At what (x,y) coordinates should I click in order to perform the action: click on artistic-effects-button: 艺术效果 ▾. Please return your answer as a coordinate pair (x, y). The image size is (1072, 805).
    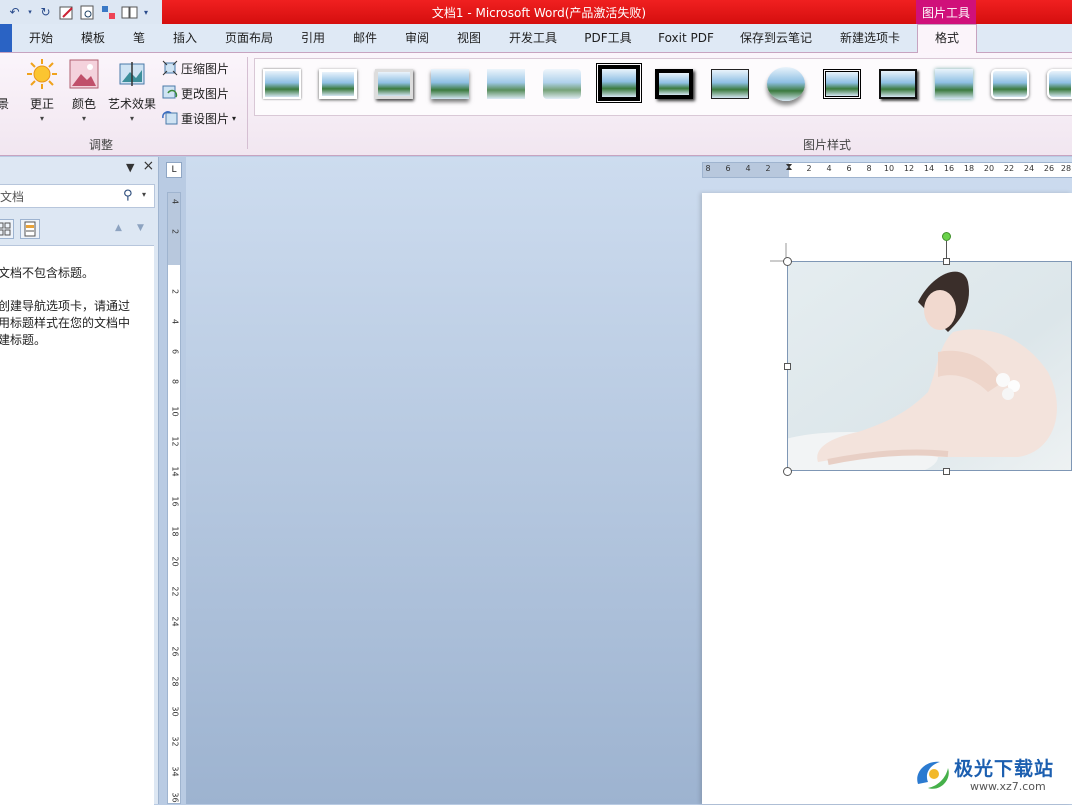
    Looking at the image, I should click on (132, 90).